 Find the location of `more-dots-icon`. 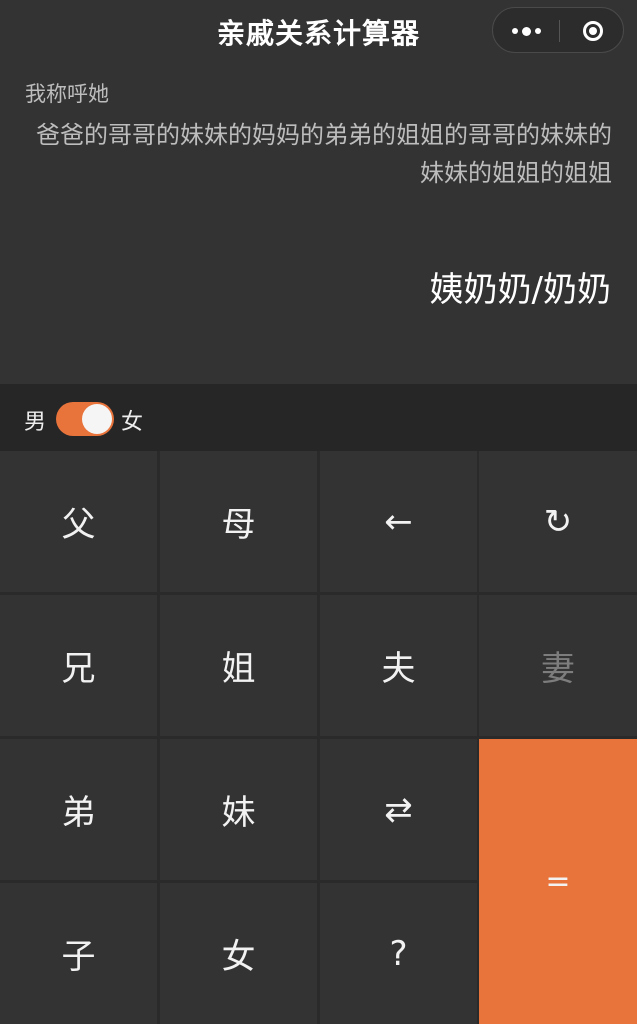

more-dots-icon is located at coordinates (526, 31).